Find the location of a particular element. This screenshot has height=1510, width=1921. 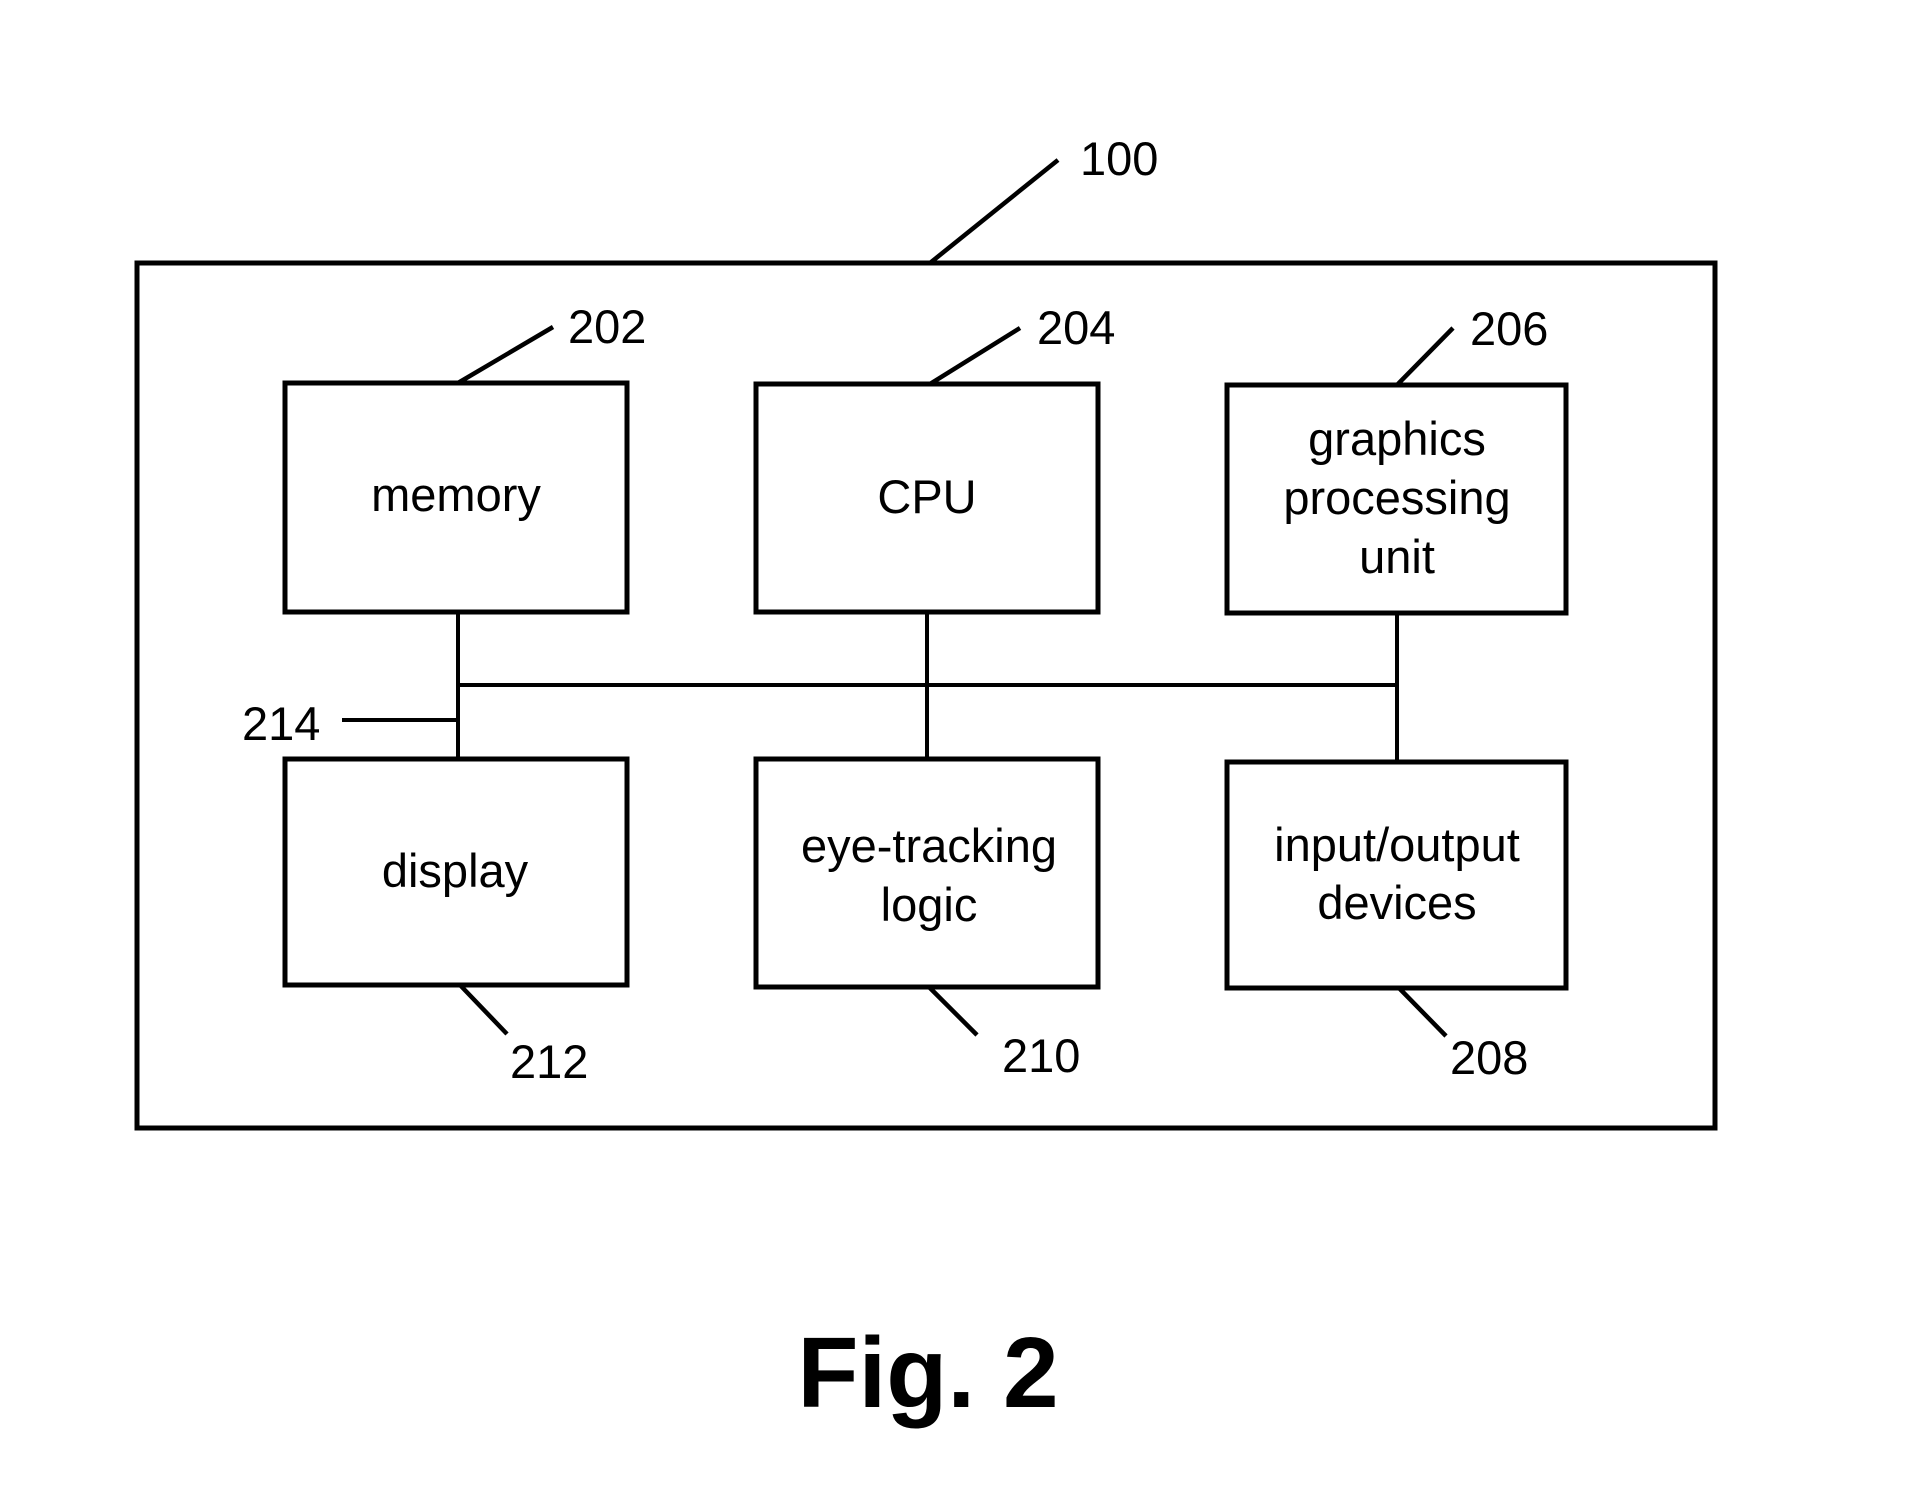

eye-tracking-box is located at coordinates (927, 873).